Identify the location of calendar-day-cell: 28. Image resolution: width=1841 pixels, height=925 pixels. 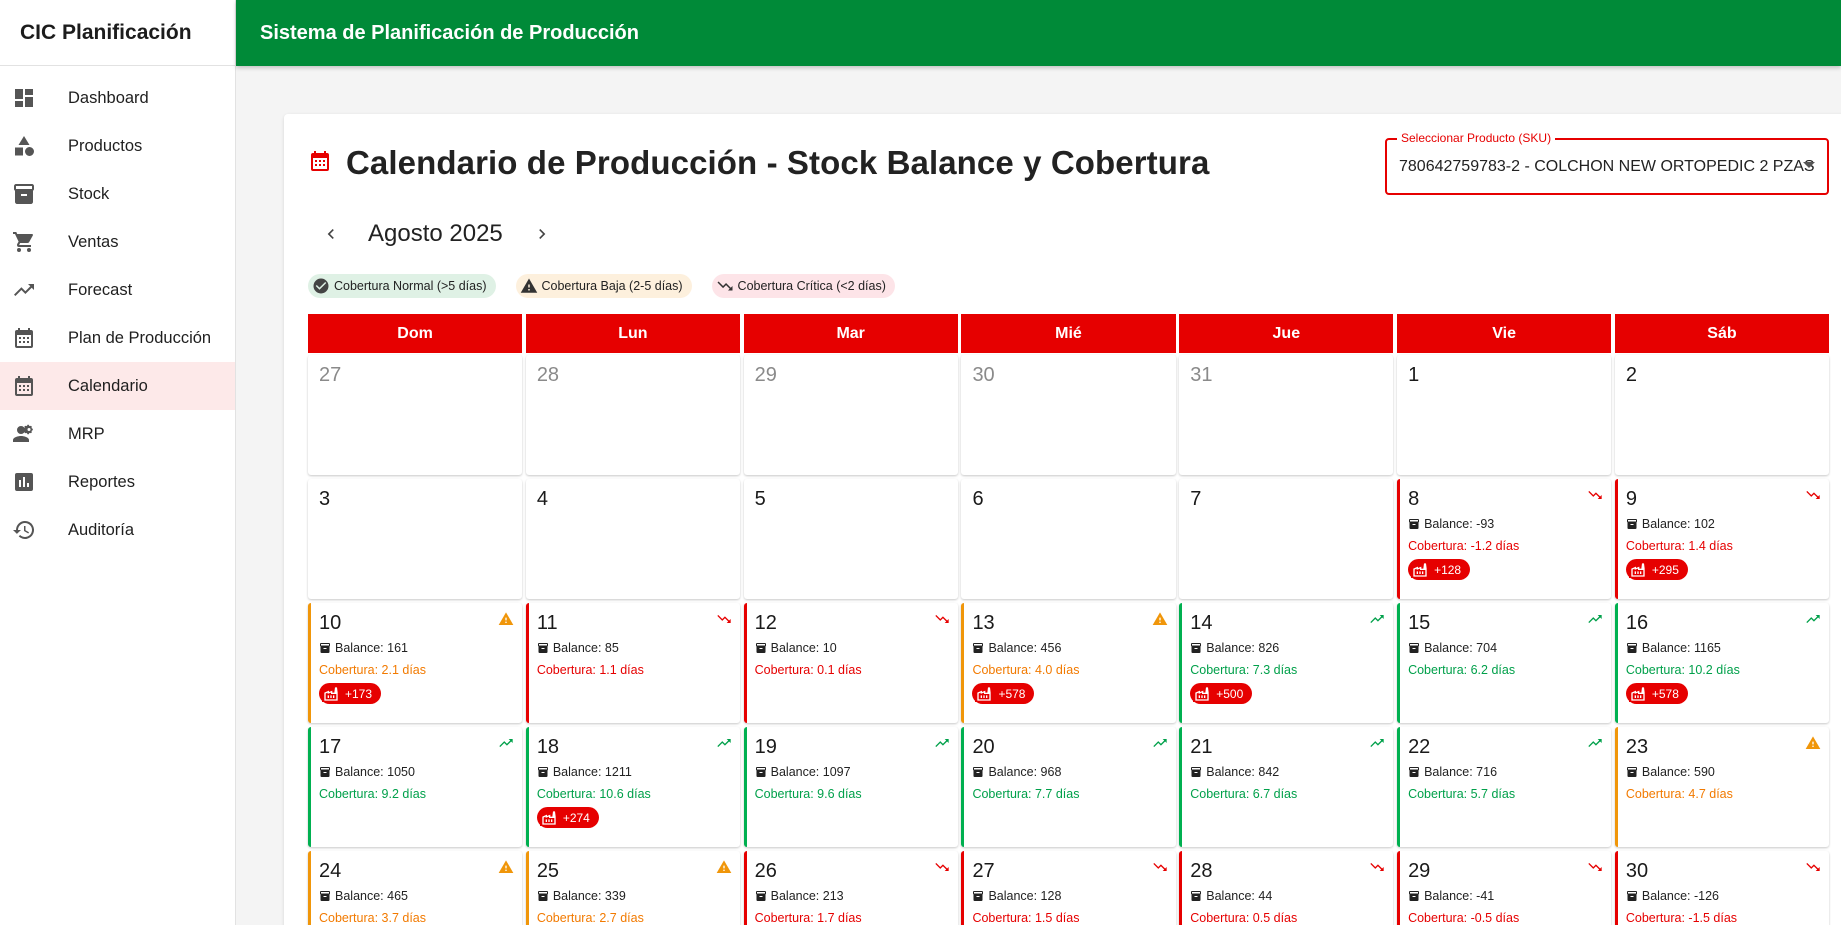
(632, 415).